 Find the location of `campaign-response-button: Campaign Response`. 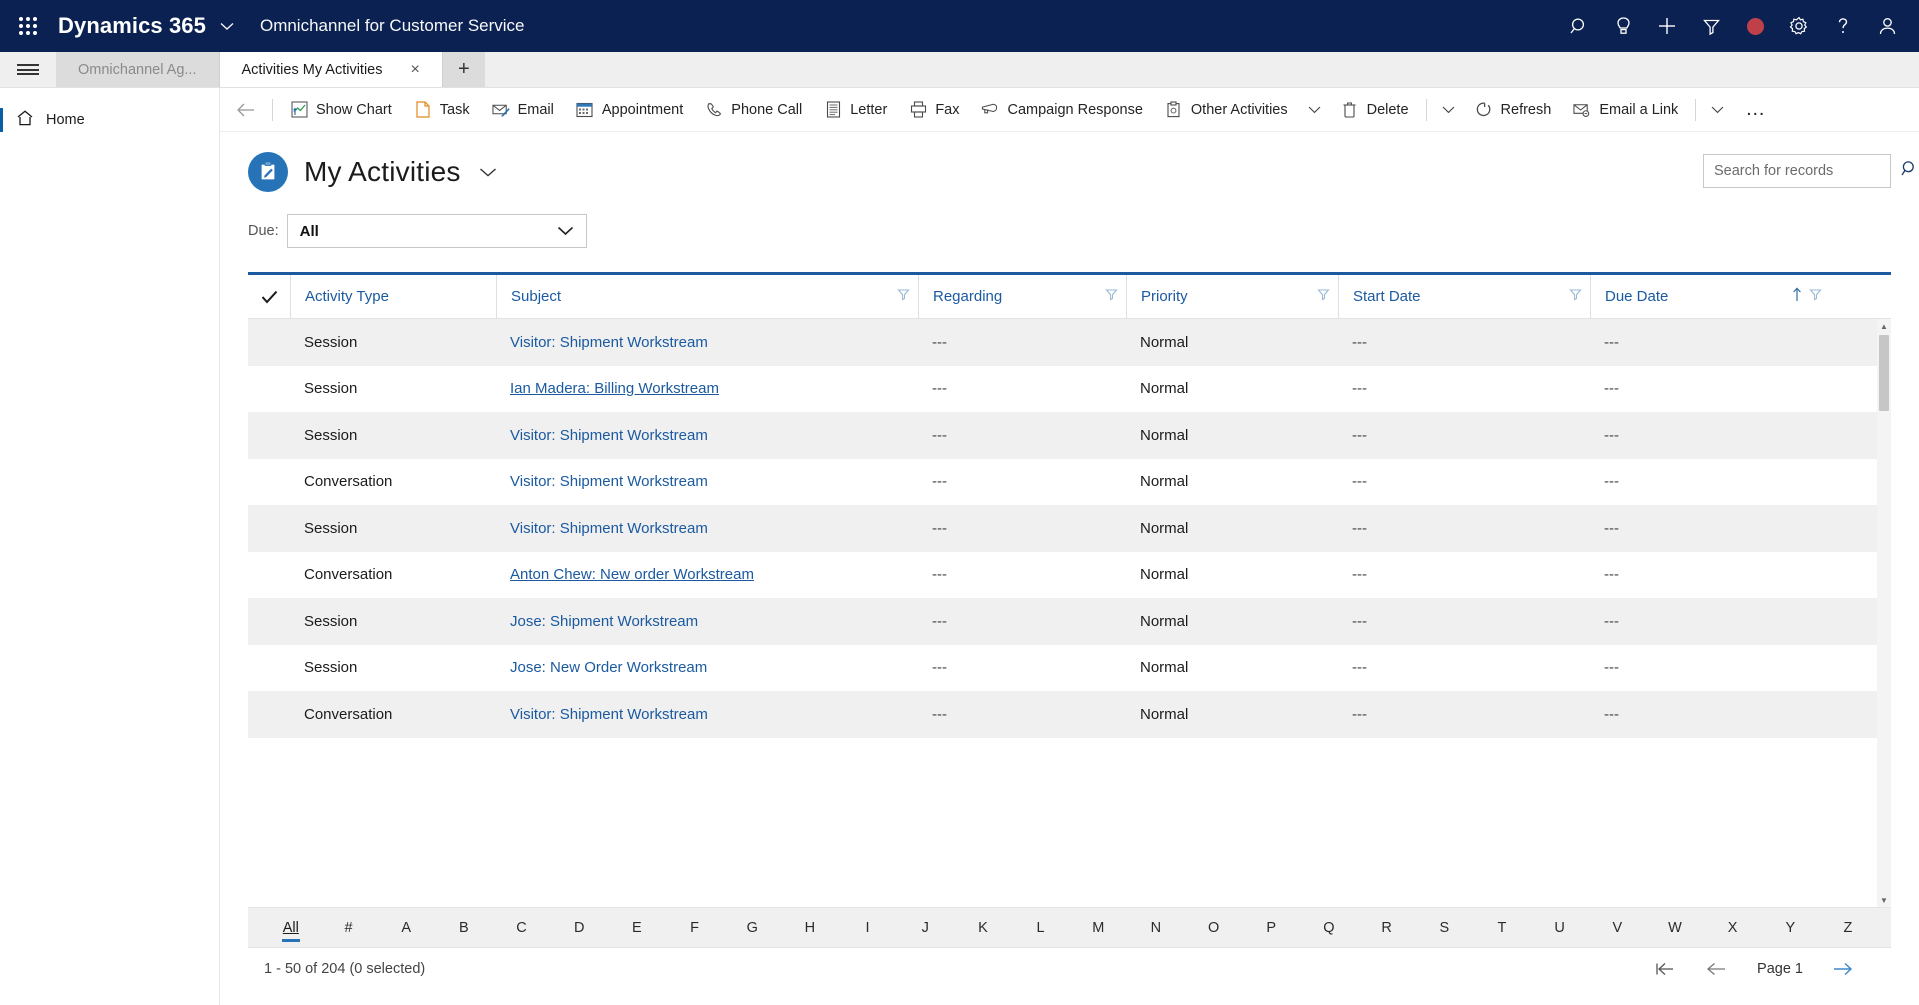

campaign-response-button: Campaign Response is located at coordinates (1061, 109).